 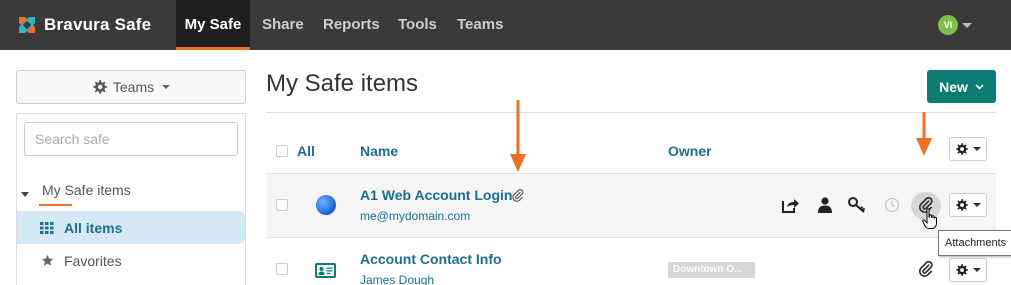 I want to click on item-subtitle: me@mydomain.com, so click(x=415, y=216).